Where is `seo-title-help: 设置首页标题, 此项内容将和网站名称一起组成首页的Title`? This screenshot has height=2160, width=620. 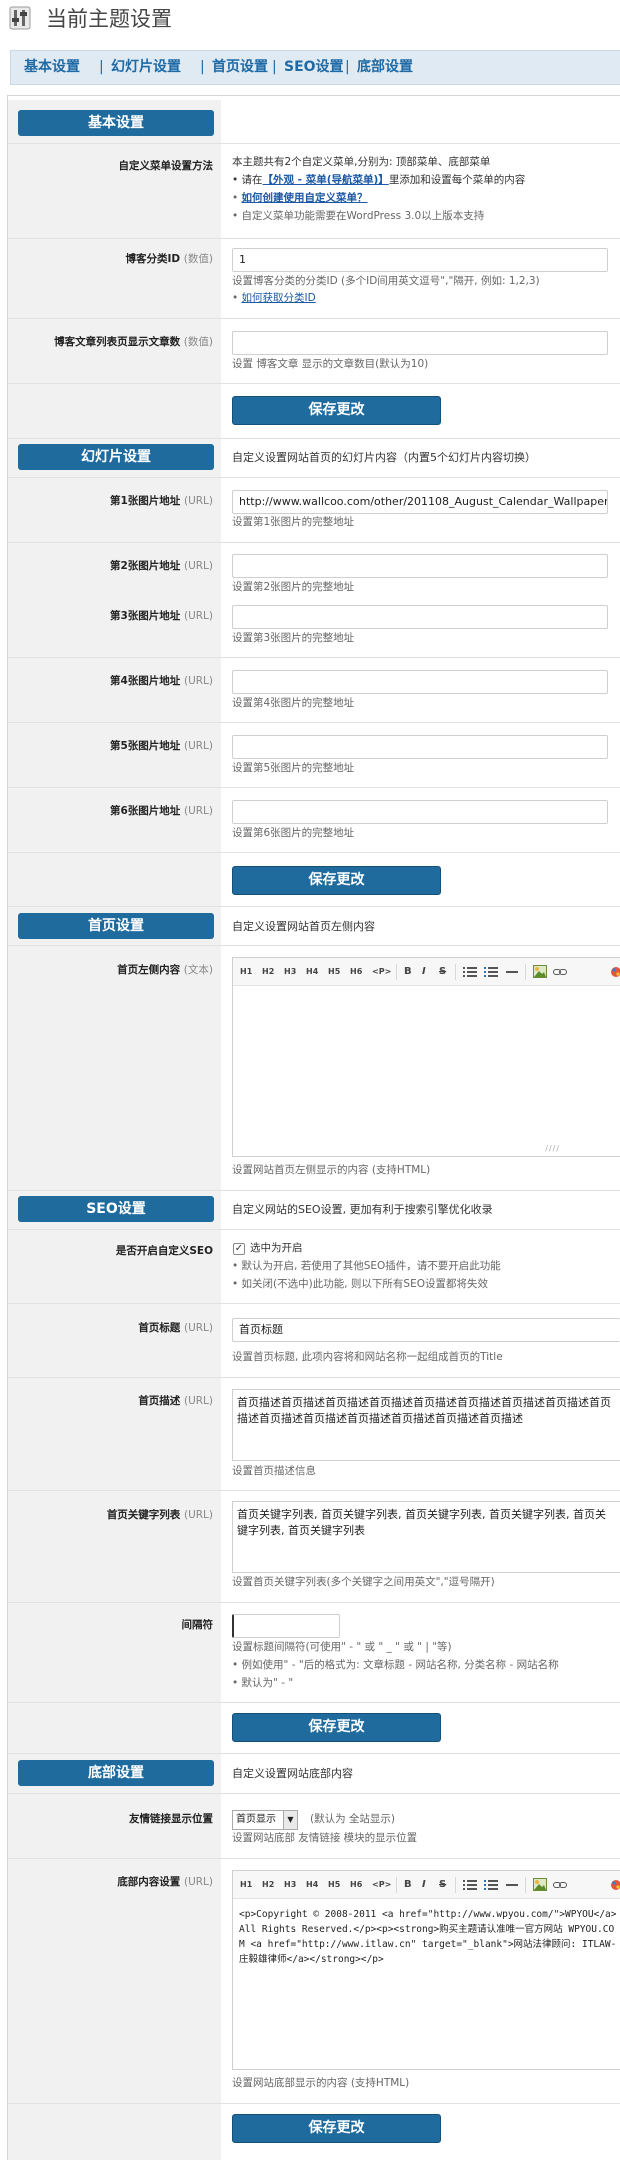 seo-title-help: 设置首页标题, 此项内容将和网站名称一起组成首页的Title is located at coordinates (367, 1357).